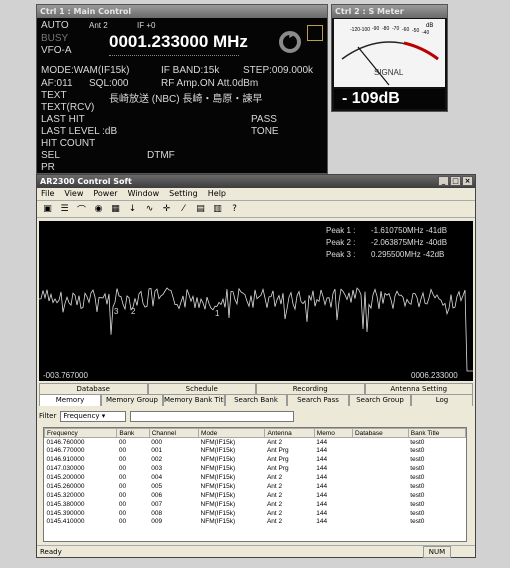 The width and height of the screenshot is (510, 568). I want to click on menu-power: Power, so click(105, 194).